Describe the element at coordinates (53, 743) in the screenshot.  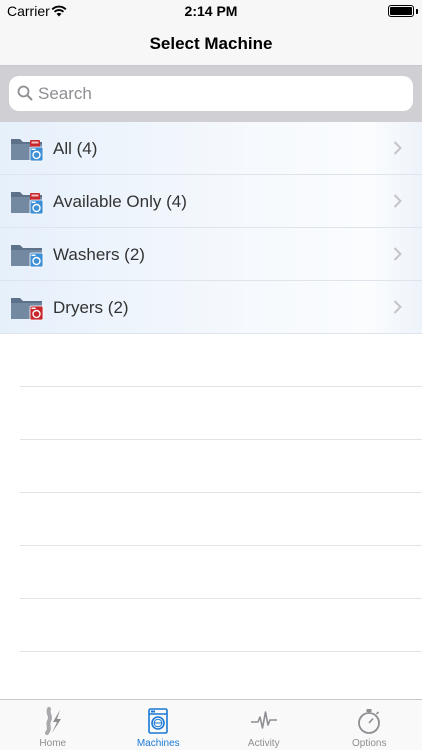
I see `tab-label: Home` at that location.